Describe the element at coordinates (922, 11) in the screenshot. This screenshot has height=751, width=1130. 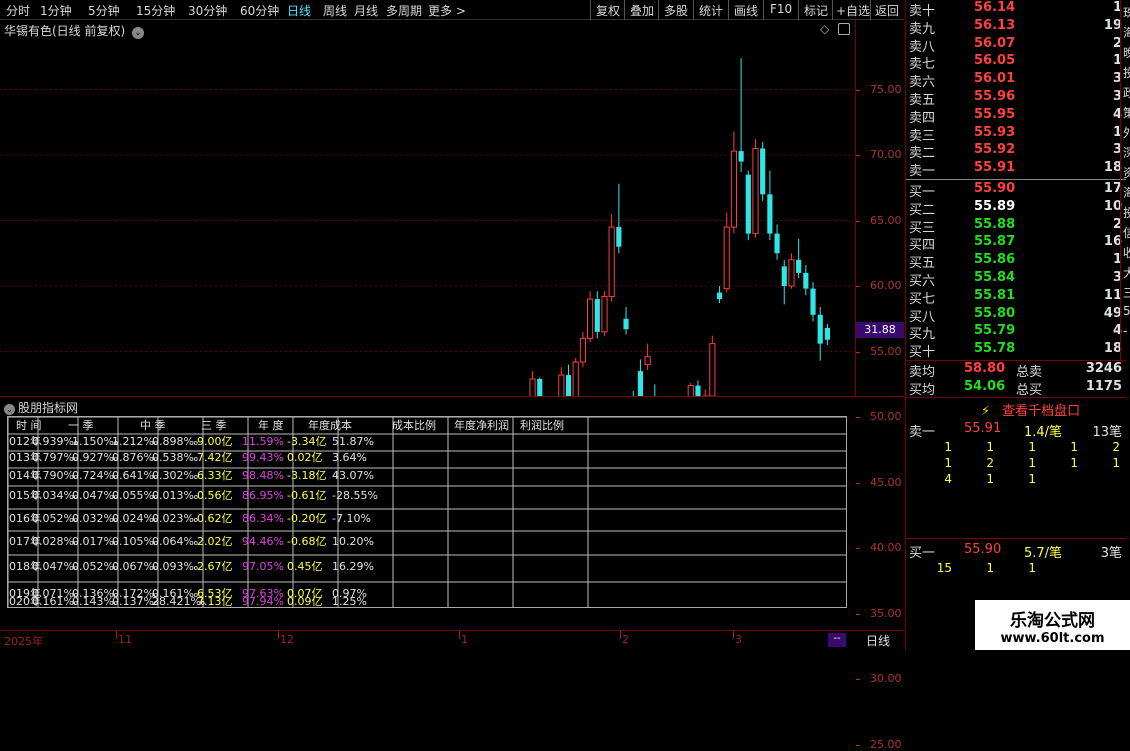
I see `ask-label: 卖十` at that location.